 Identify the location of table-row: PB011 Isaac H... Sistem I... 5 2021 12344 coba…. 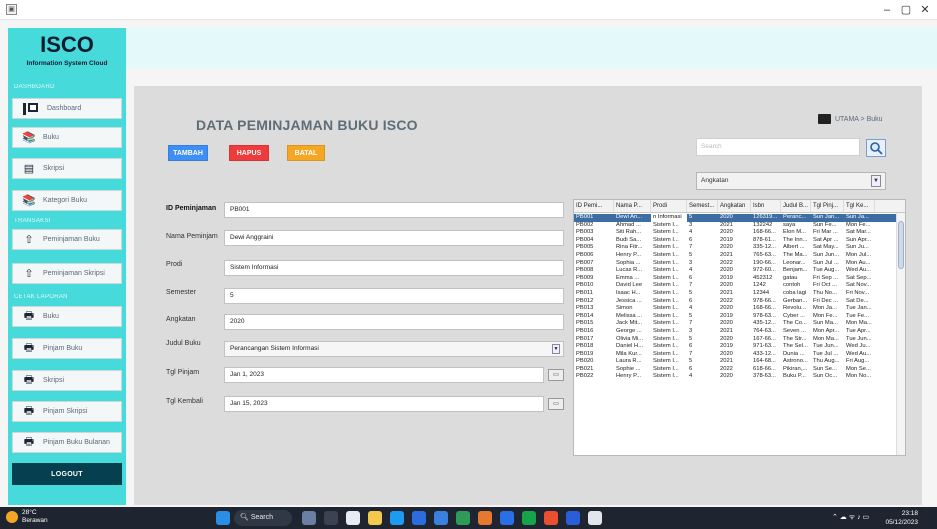
(736, 294).